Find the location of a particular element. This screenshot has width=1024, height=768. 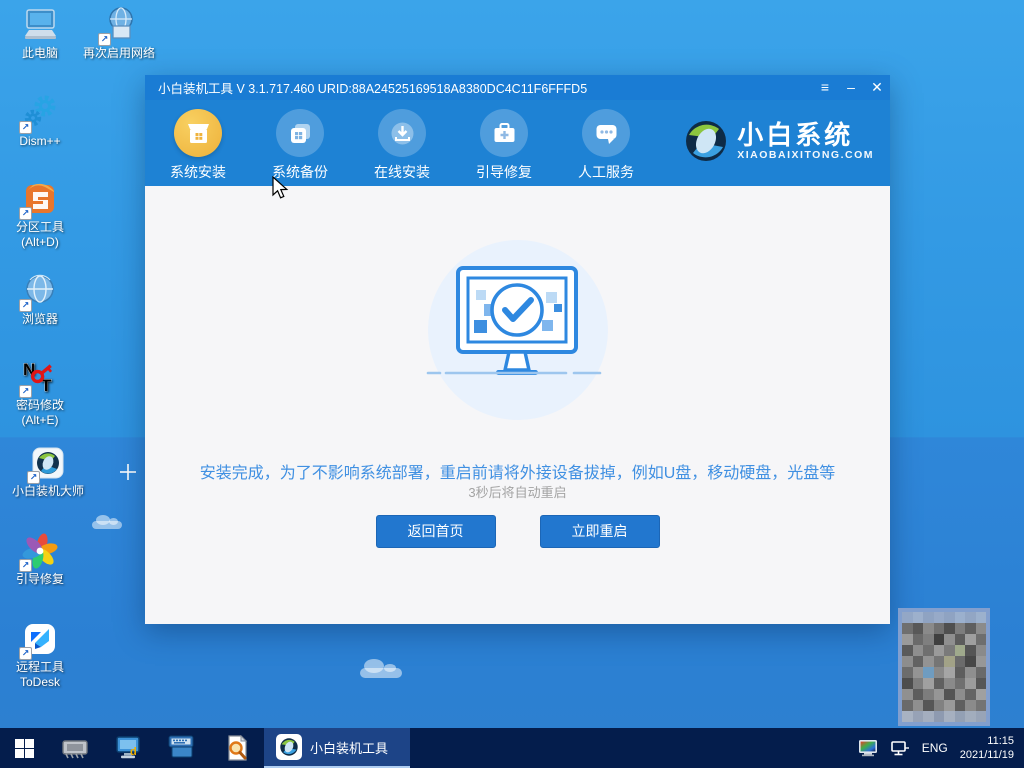

desktop-icon-label2: ToDesk is located at coordinates (39, 682).